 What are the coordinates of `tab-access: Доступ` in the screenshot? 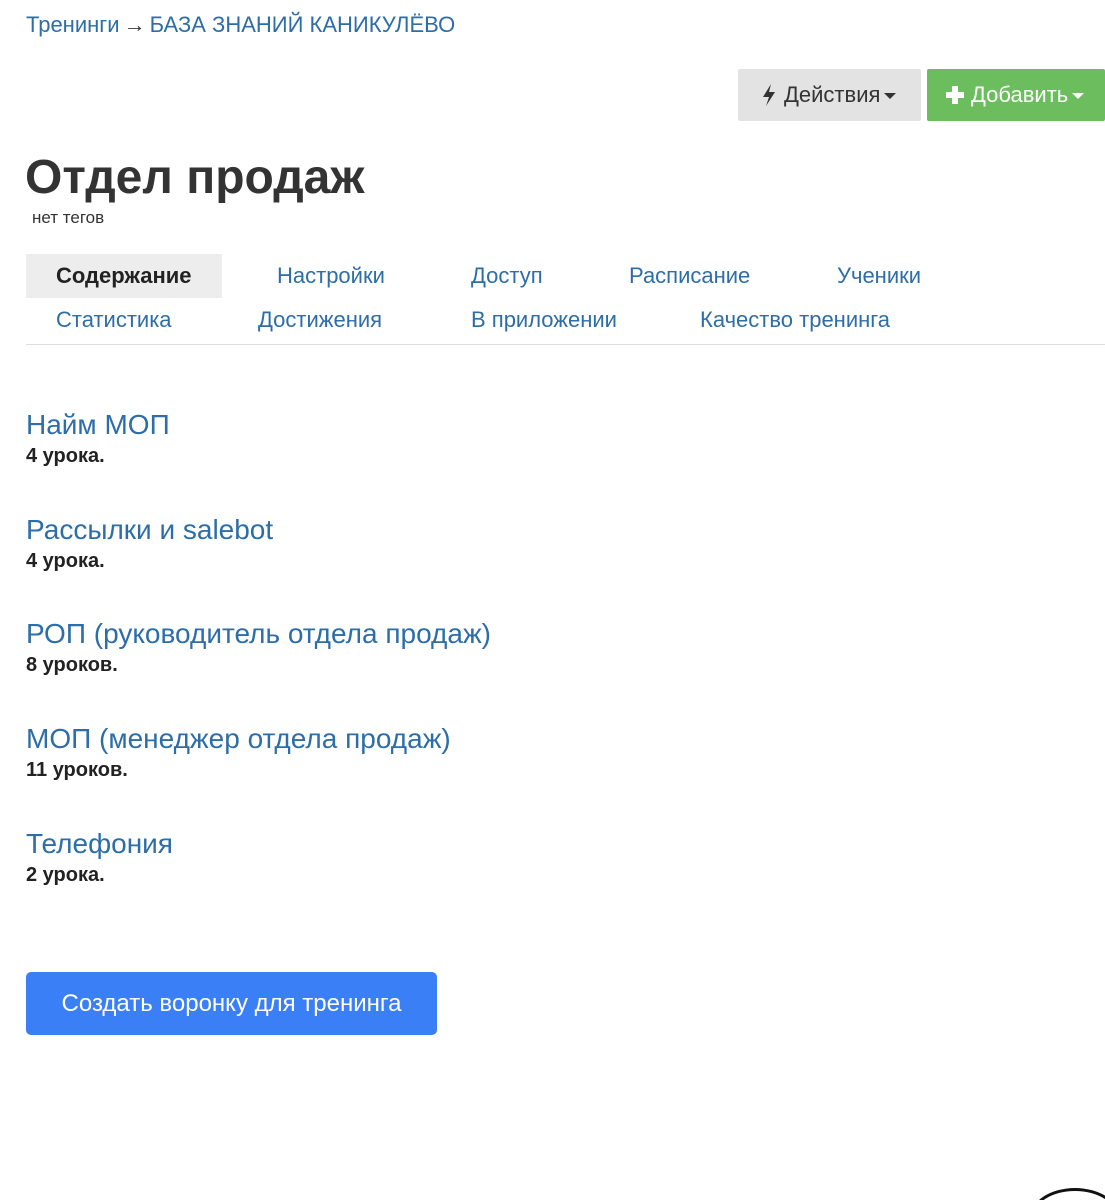 It's located at (507, 276).